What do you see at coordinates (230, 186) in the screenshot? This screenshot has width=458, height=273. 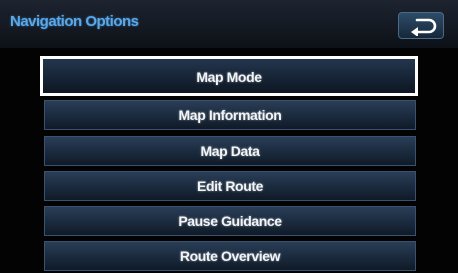 I see `edit-route-button: Edit Route` at bounding box center [230, 186].